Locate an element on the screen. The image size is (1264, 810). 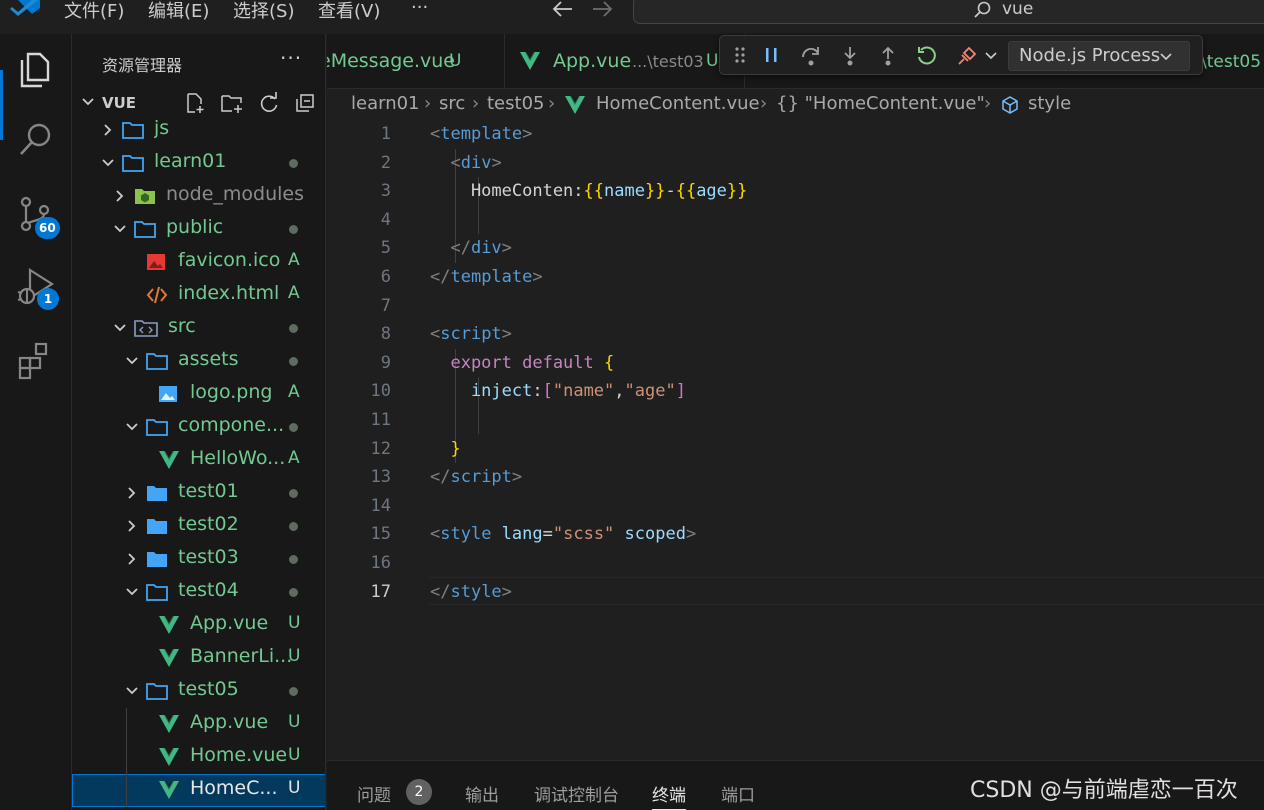
debug-process-select: Node.js Process is located at coordinates (1099, 56).